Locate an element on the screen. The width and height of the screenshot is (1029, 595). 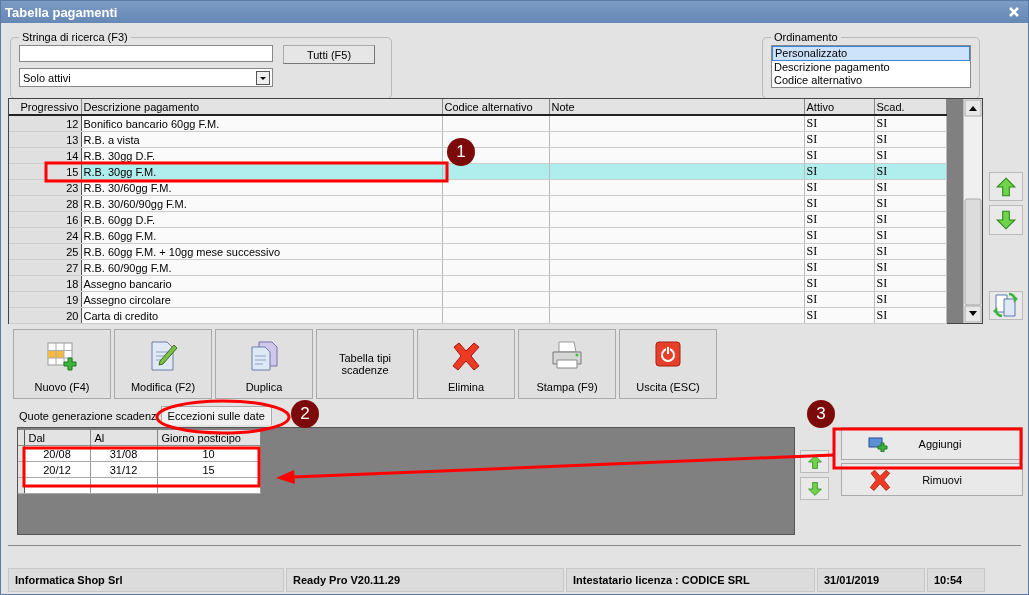
window-title: Tabella pagamenti is located at coordinates (61, 12).